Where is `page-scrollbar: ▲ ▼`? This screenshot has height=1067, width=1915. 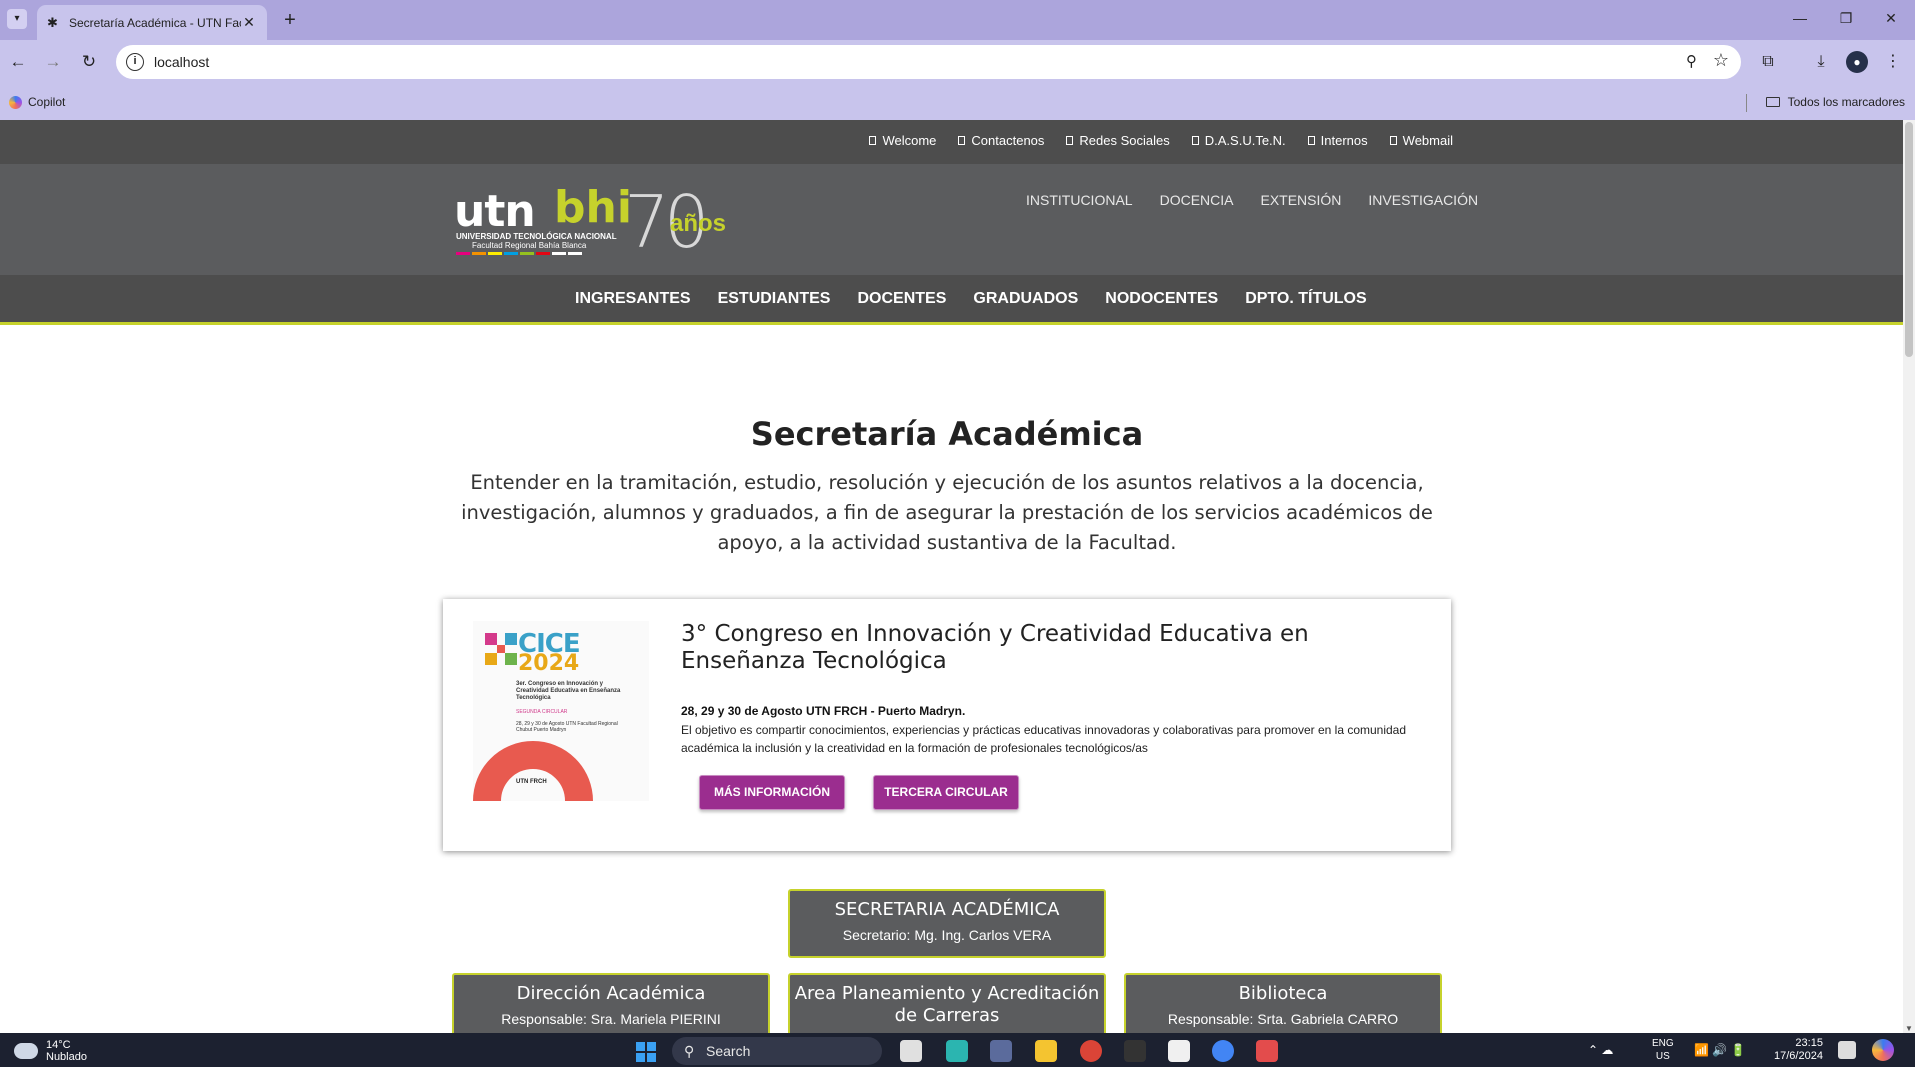
page-scrollbar: ▲ ▼ is located at coordinates (1909, 576).